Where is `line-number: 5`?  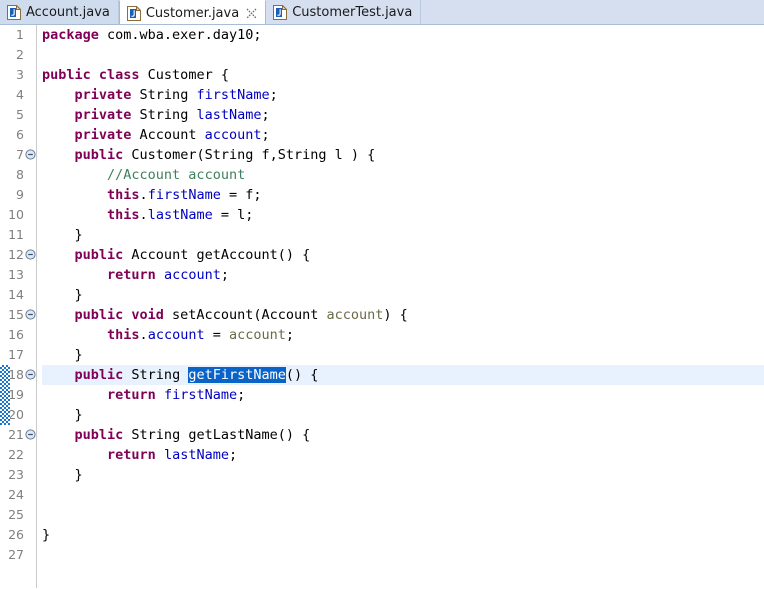
line-number: 5 is located at coordinates (20, 114).